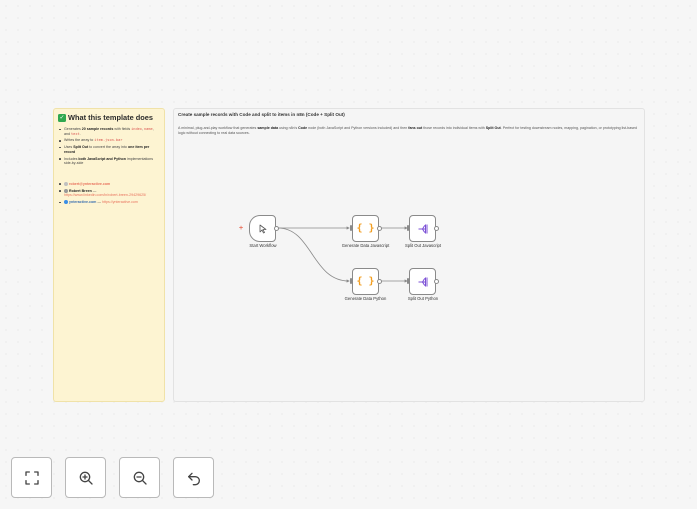 This screenshot has width=697, height=509. What do you see at coordinates (66, 201) in the screenshot?
I see `globe-icon` at bounding box center [66, 201].